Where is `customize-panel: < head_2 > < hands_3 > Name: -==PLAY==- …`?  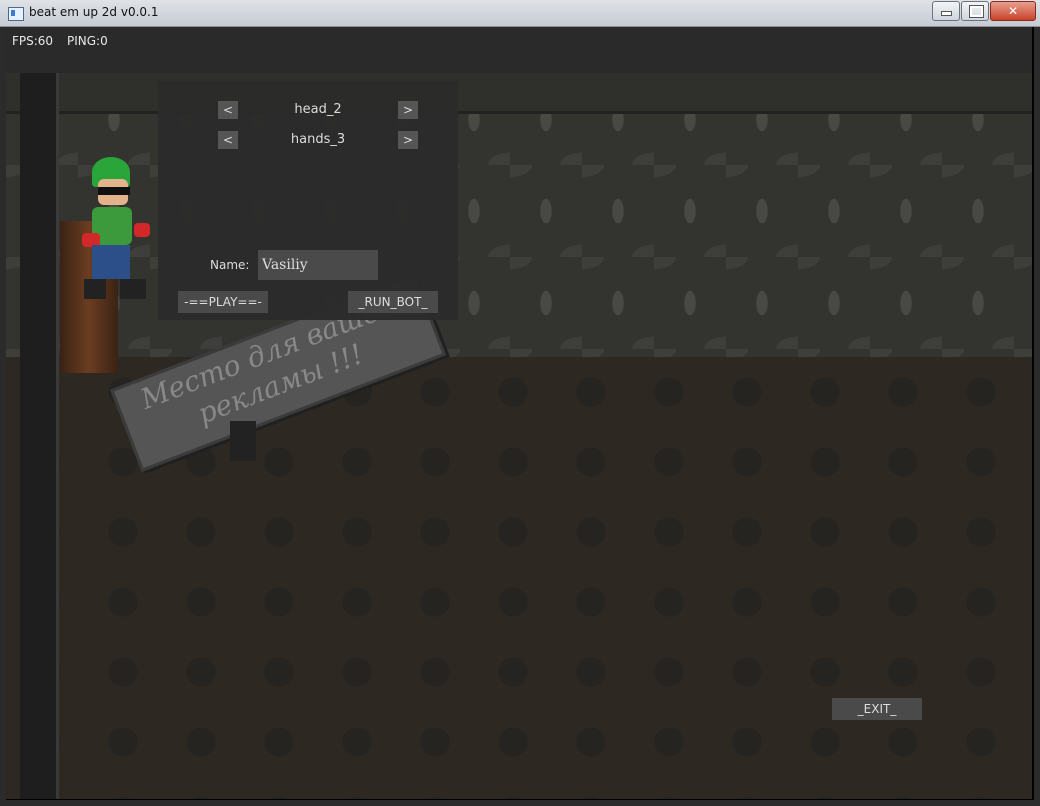
customize-panel: < head_2 > < hands_3 > Name: -==PLAY==- … is located at coordinates (308, 200).